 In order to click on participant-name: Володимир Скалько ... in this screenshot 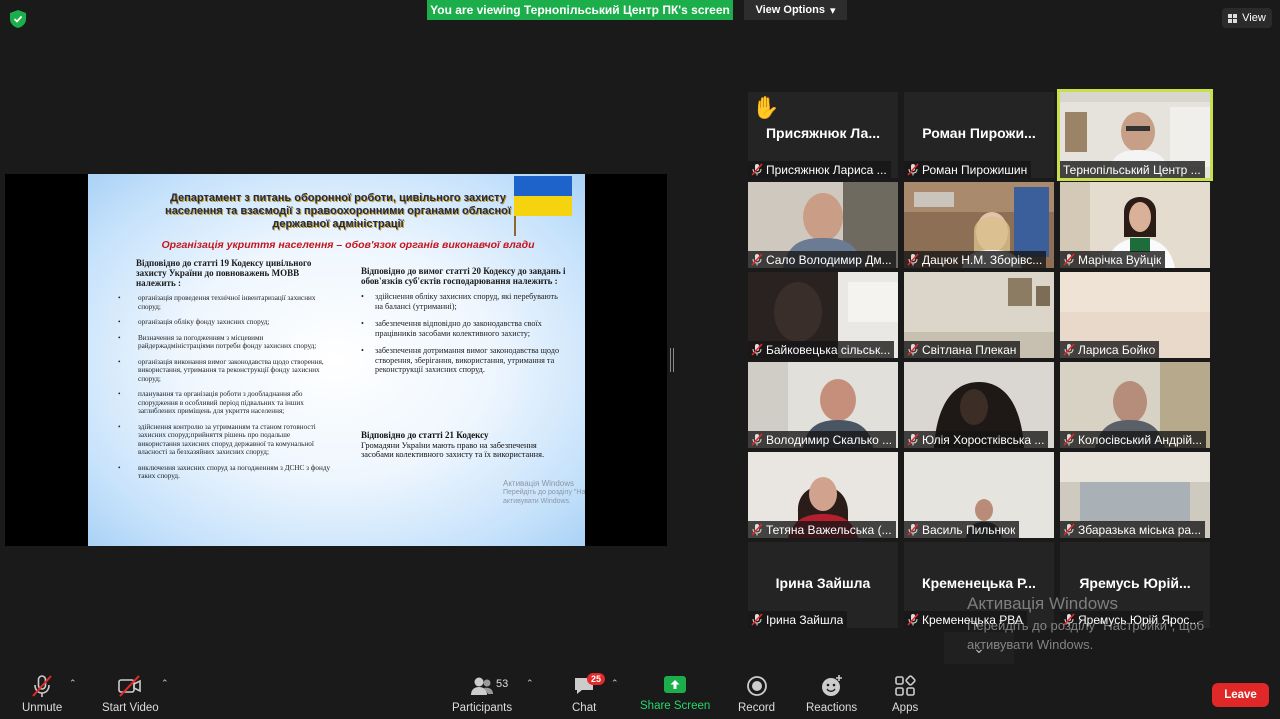, I will do `click(829, 439)`.